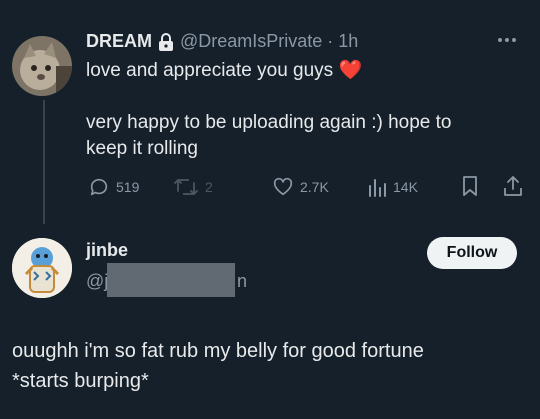 This screenshot has height=419, width=540. Describe the element at coordinates (44, 162) in the screenshot. I see `thread-line` at that location.